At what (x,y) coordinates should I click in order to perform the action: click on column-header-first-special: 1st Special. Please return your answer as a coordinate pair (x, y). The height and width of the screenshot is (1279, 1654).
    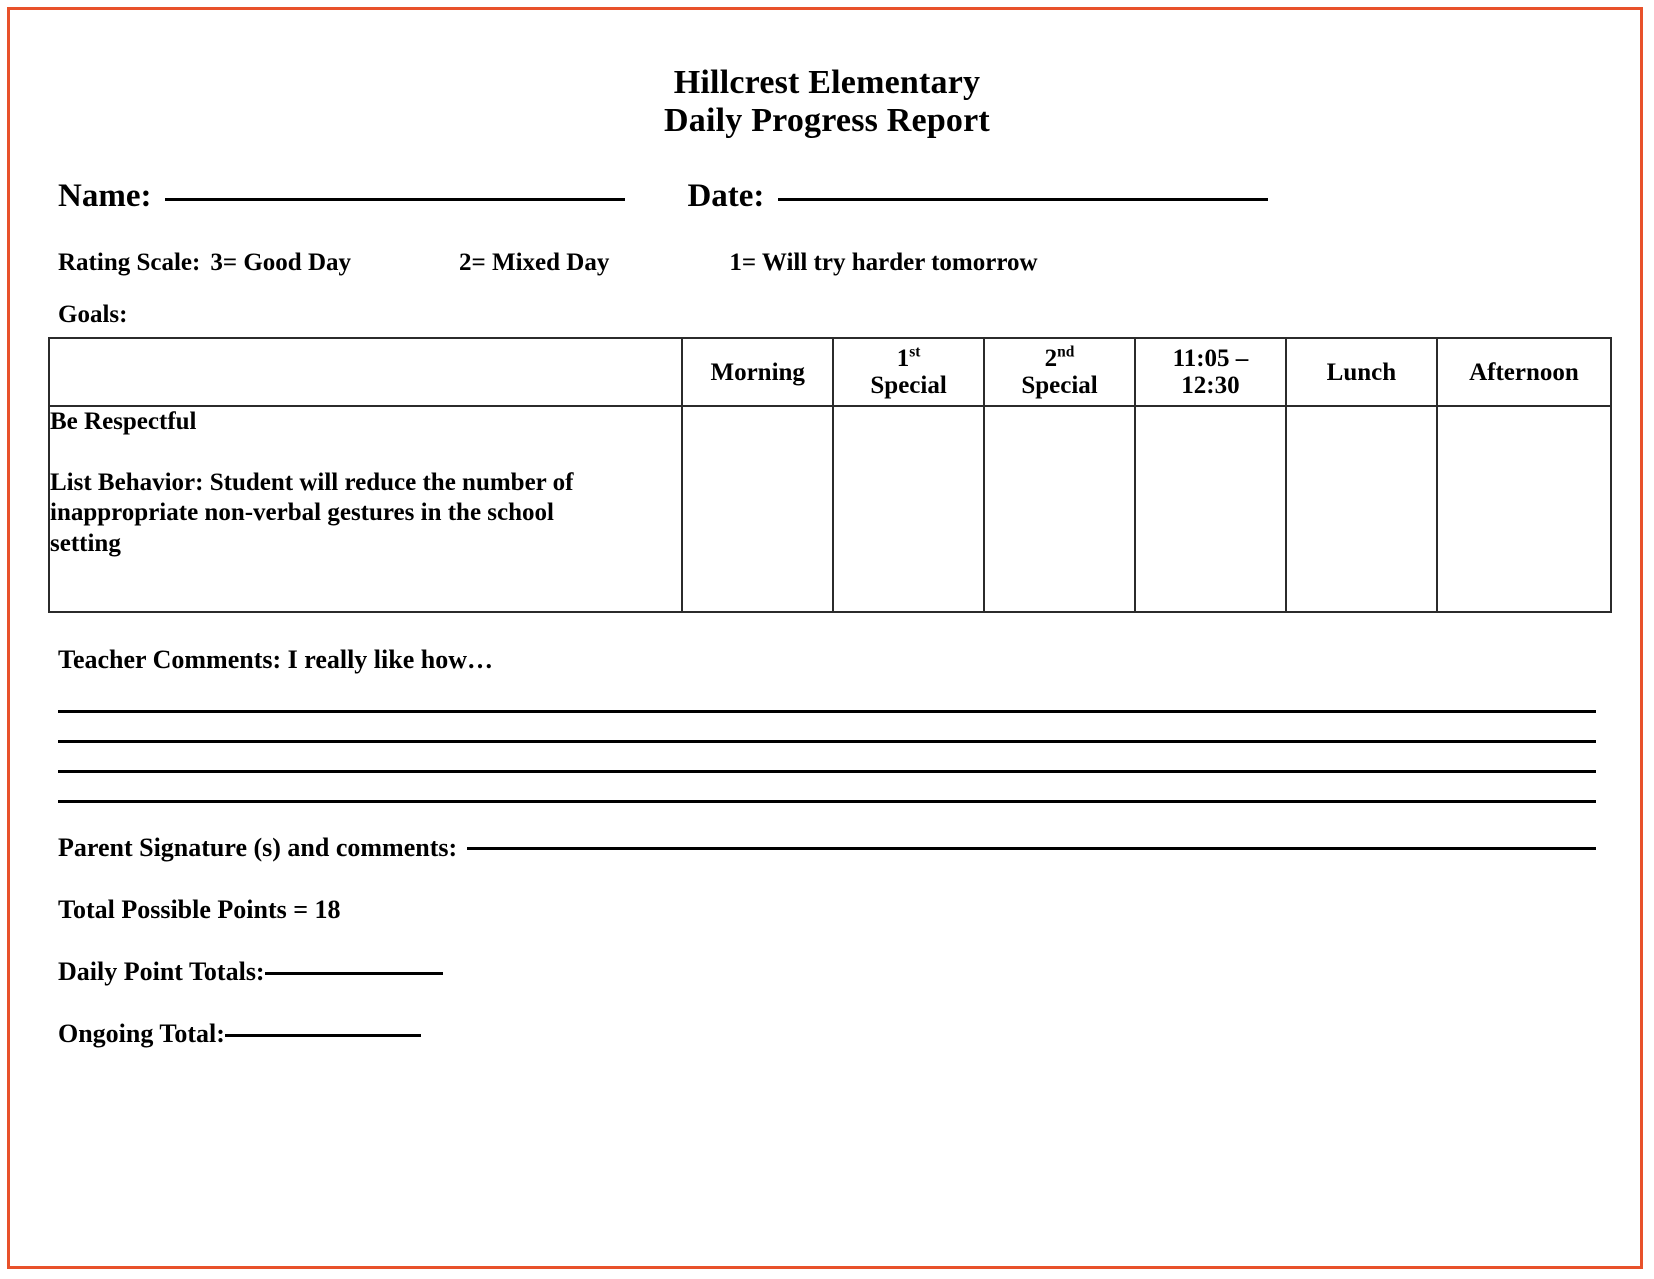
    Looking at the image, I should click on (909, 372).